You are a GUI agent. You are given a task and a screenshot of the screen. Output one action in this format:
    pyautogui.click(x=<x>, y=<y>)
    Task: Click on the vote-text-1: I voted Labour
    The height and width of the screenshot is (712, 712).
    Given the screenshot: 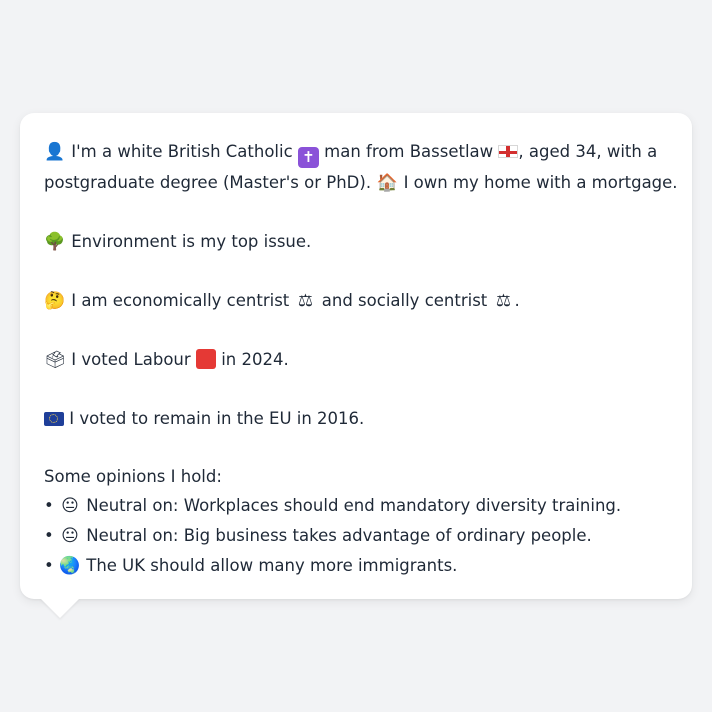 What is the action you would take?
    pyautogui.click(x=131, y=359)
    